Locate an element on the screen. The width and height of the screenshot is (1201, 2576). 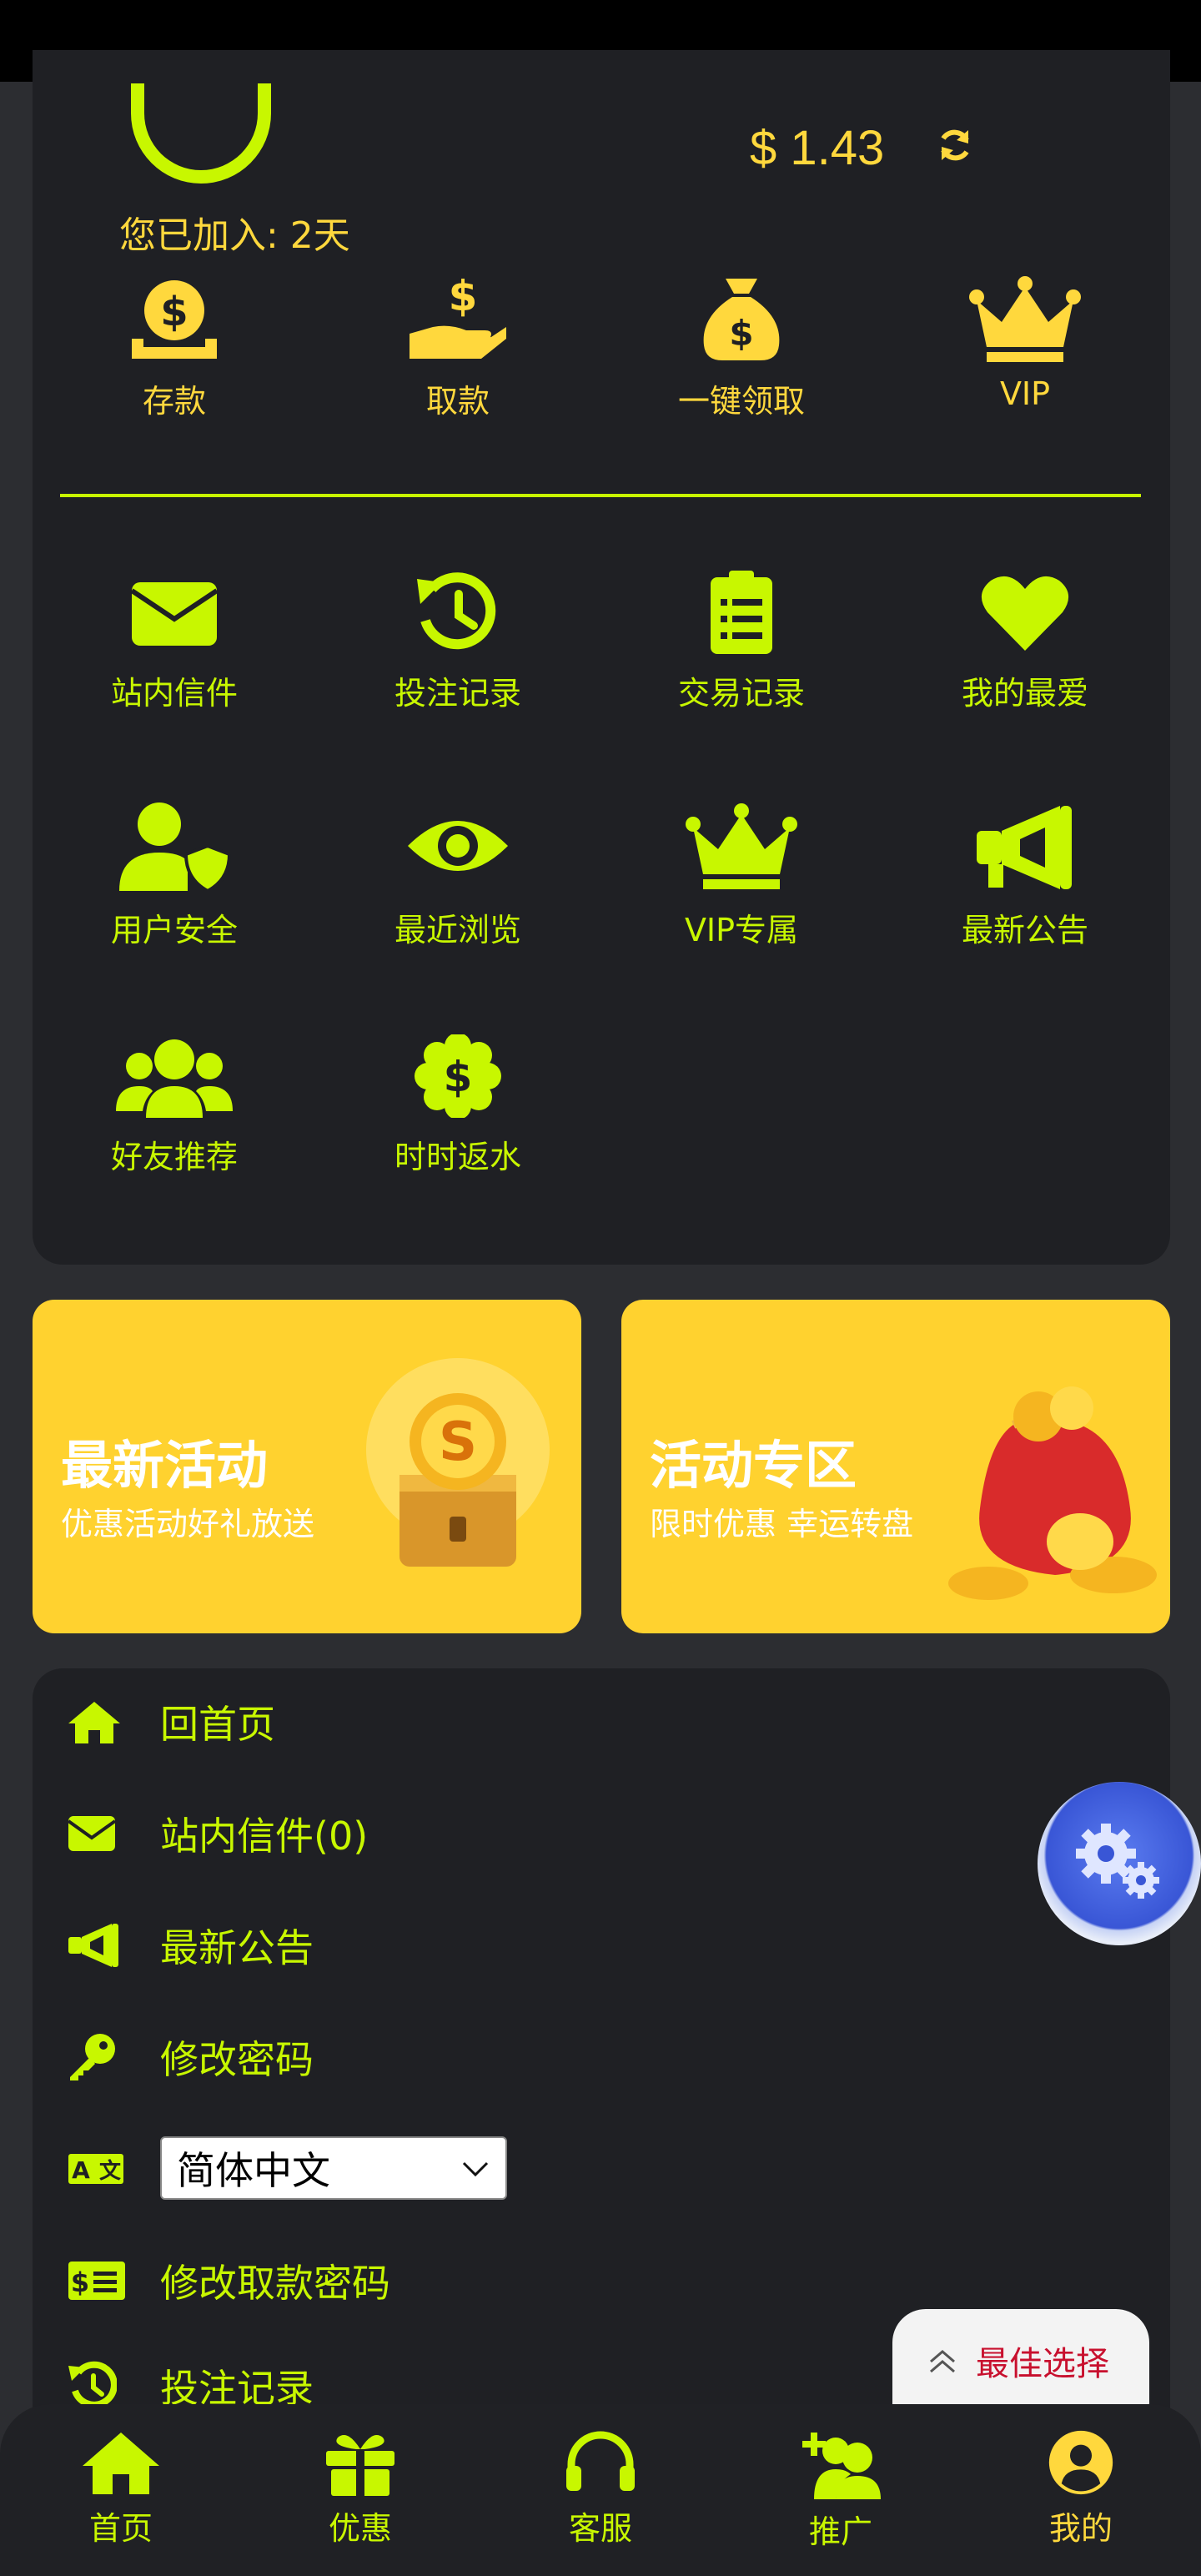
menu-item-change-withdraw-password: $ 修改取款密码 is located at coordinates (229, 2280).